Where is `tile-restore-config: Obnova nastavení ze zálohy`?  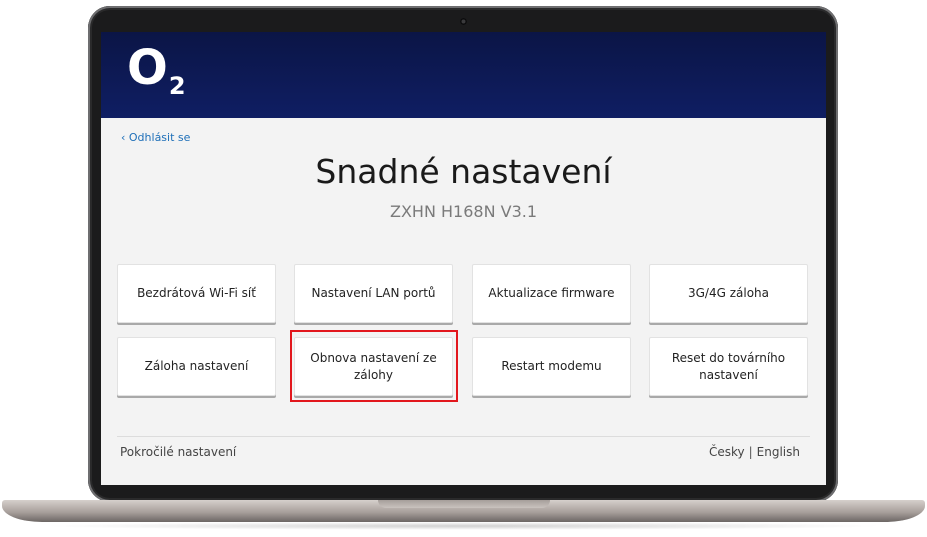
tile-restore-config: Obnova nastavení ze zálohy is located at coordinates (373, 366).